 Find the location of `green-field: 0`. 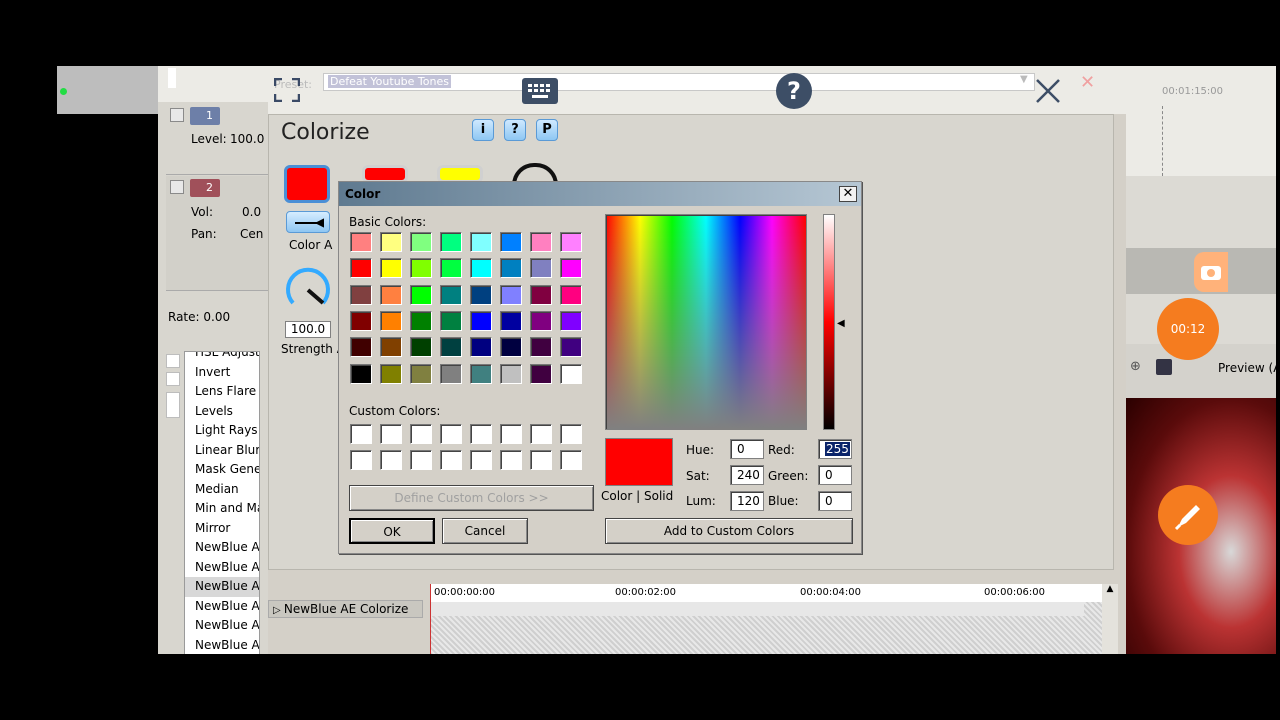

green-field: 0 is located at coordinates (835, 475).